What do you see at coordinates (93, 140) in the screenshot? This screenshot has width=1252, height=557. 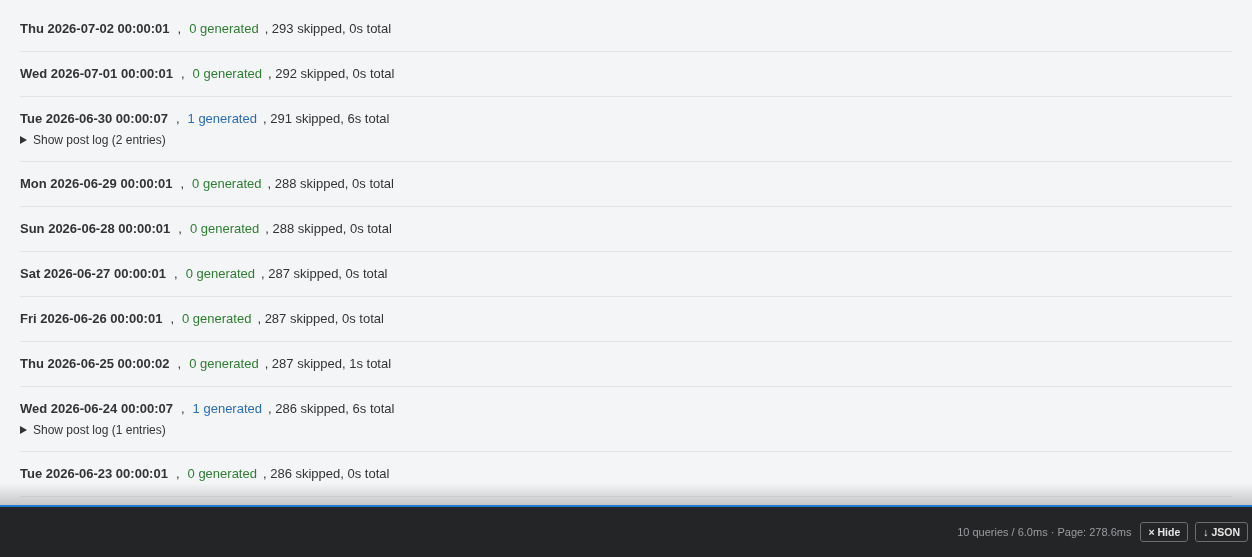 I see `post-log-toggle: Show post log (2 entries)` at bounding box center [93, 140].